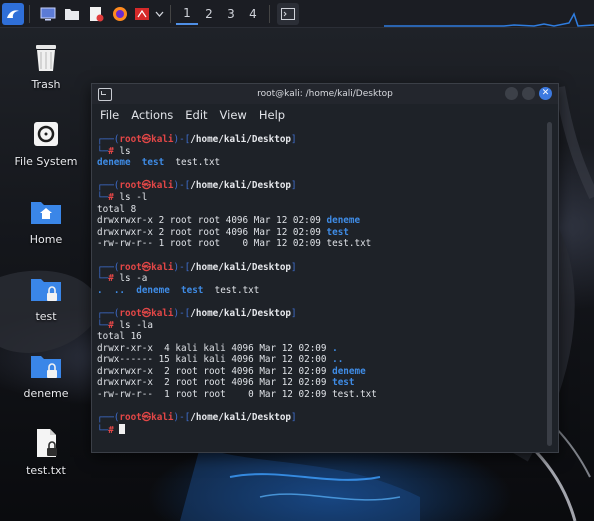 This screenshot has height=521, width=594. What do you see at coordinates (325, 115) in the screenshot?
I see `menu-bar: File Actions Edit View Help` at bounding box center [325, 115].